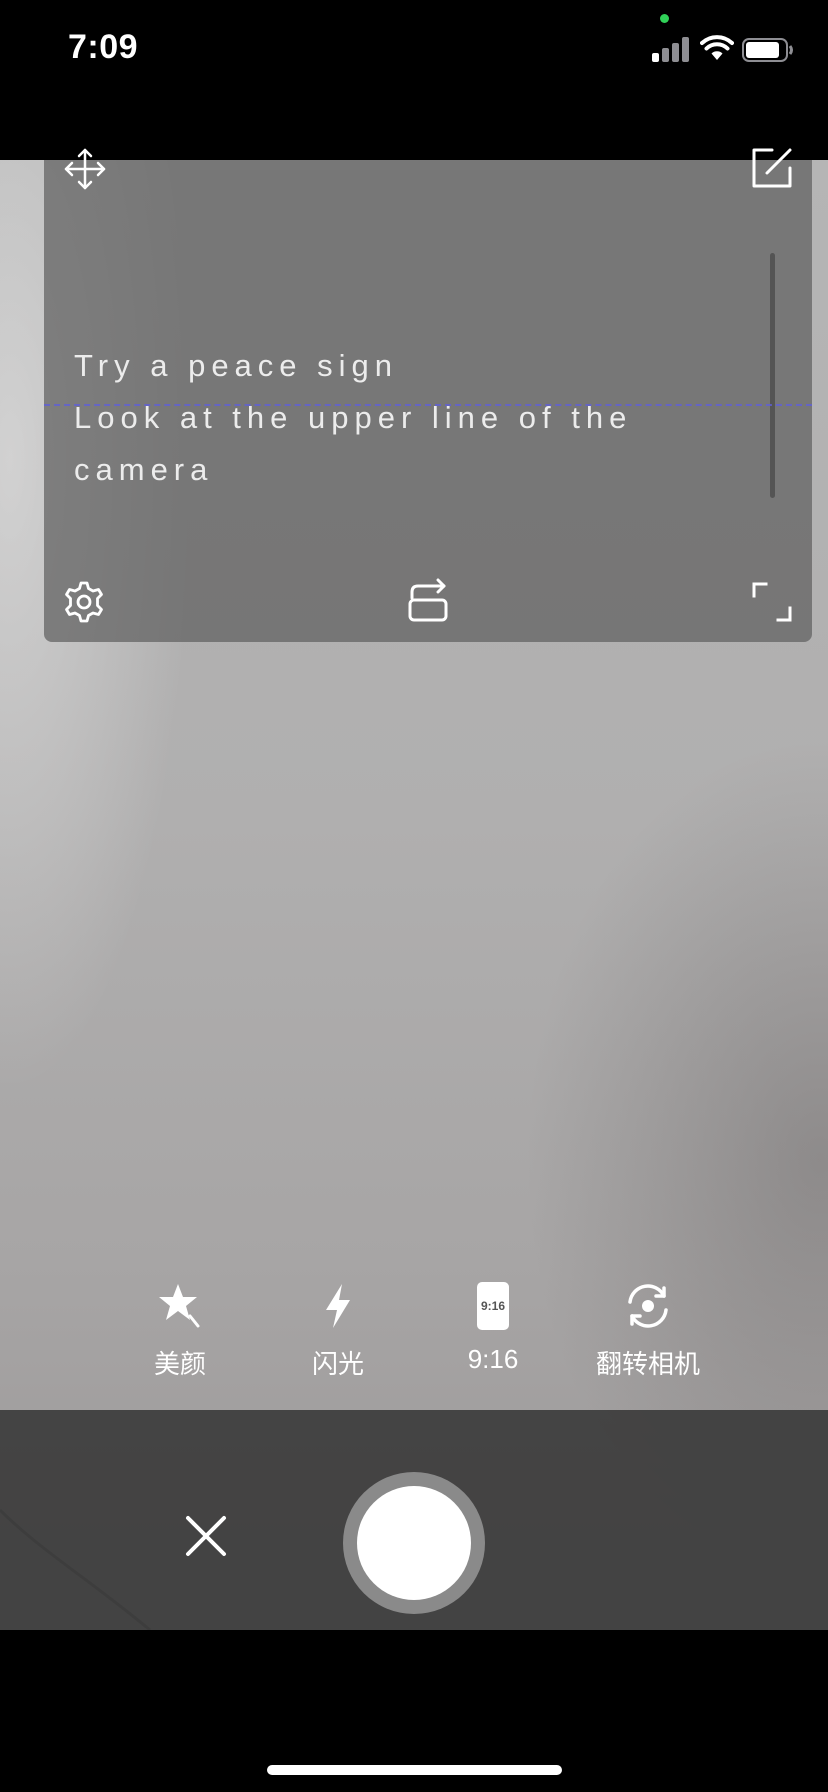 Image resolution: width=828 pixels, height=1792 pixels. I want to click on shutter-button, so click(414, 1543).